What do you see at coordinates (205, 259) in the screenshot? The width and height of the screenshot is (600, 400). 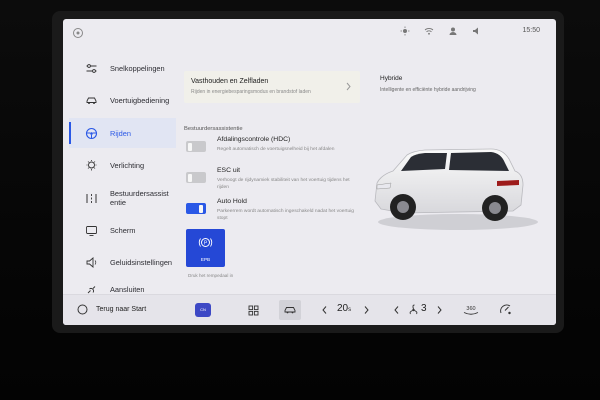 I see `epb-label: EPB` at bounding box center [205, 259].